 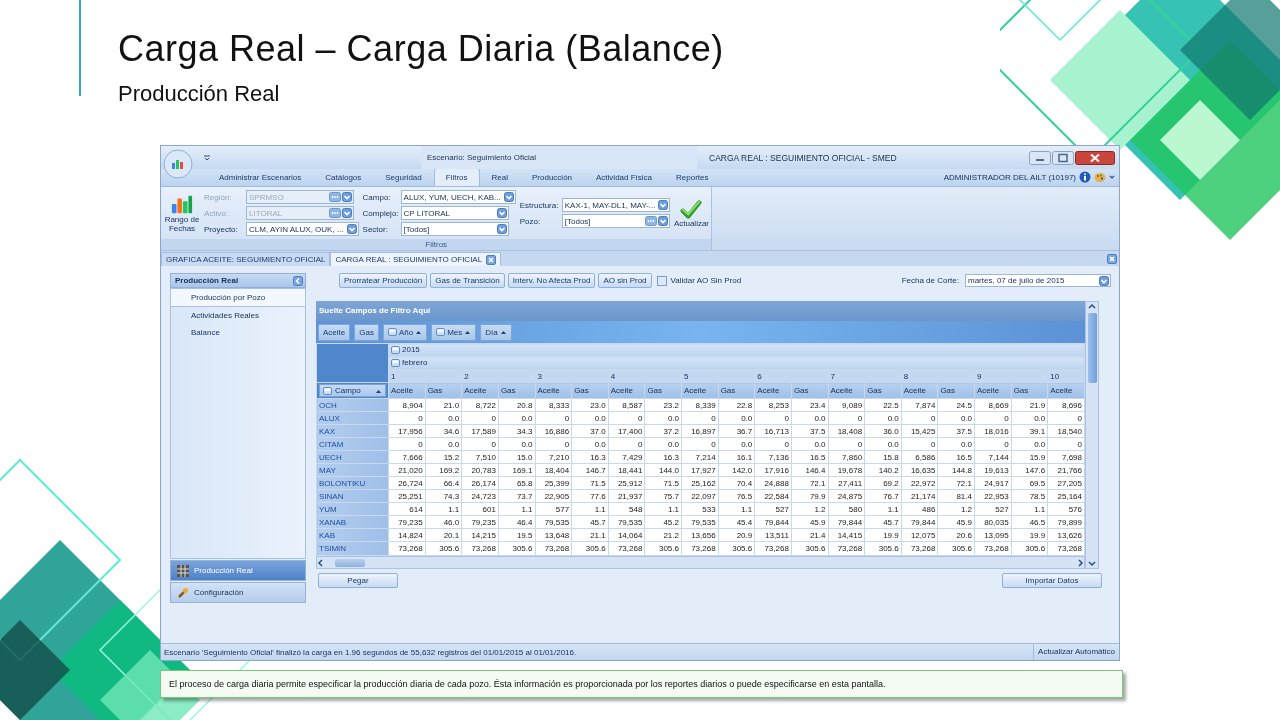 I want to click on checkbox-label: Validar AO Sin Prod, so click(x=706, y=280).